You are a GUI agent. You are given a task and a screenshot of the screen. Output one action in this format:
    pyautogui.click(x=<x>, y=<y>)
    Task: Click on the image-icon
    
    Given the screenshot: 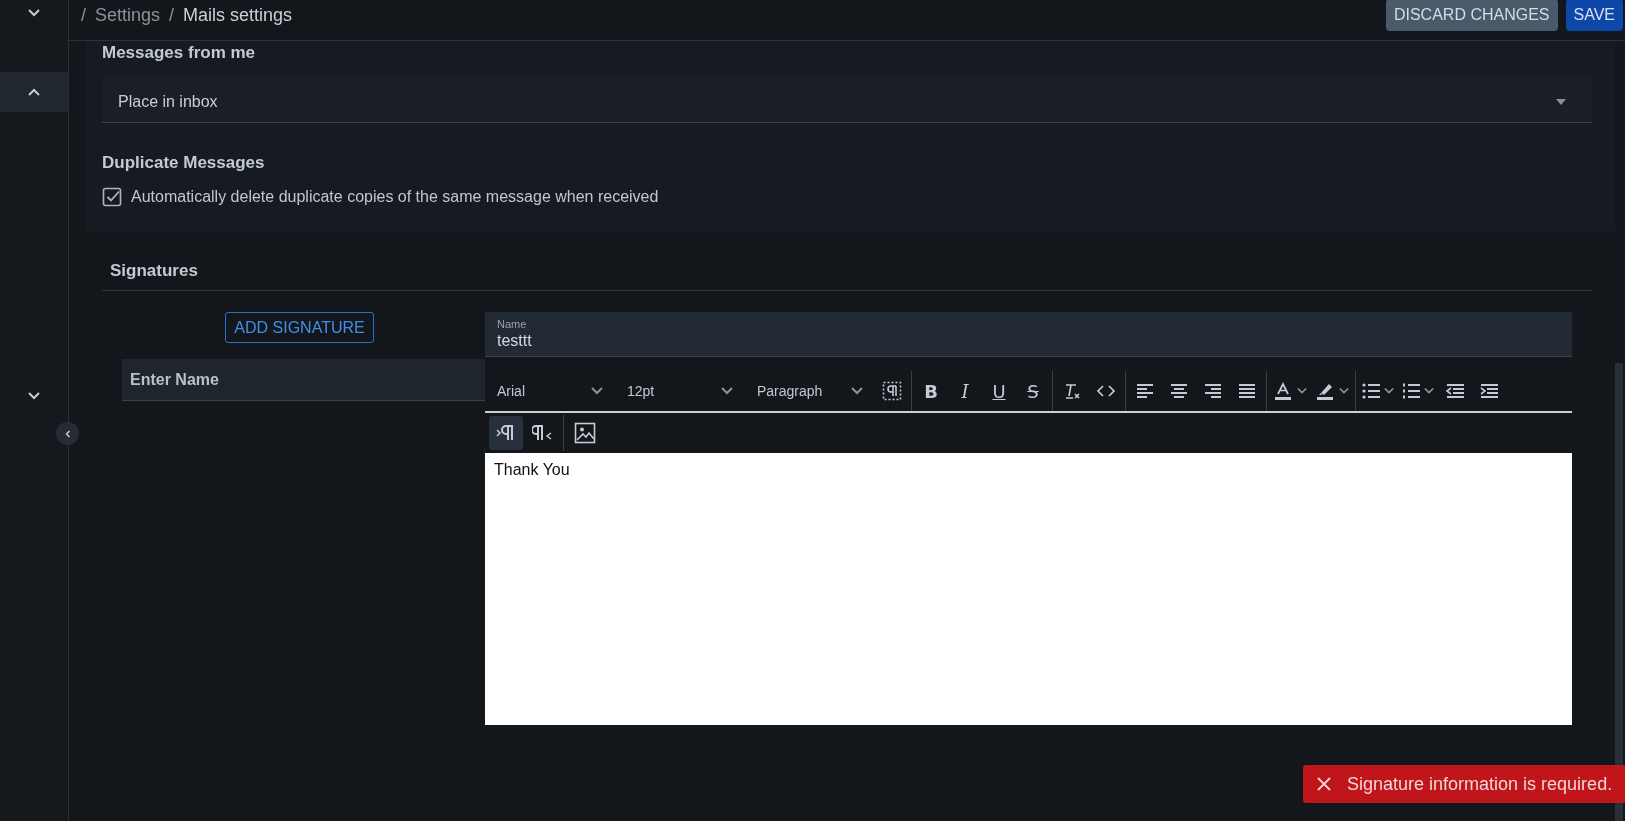 What is the action you would take?
    pyautogui.click(x=585, y=433)
    